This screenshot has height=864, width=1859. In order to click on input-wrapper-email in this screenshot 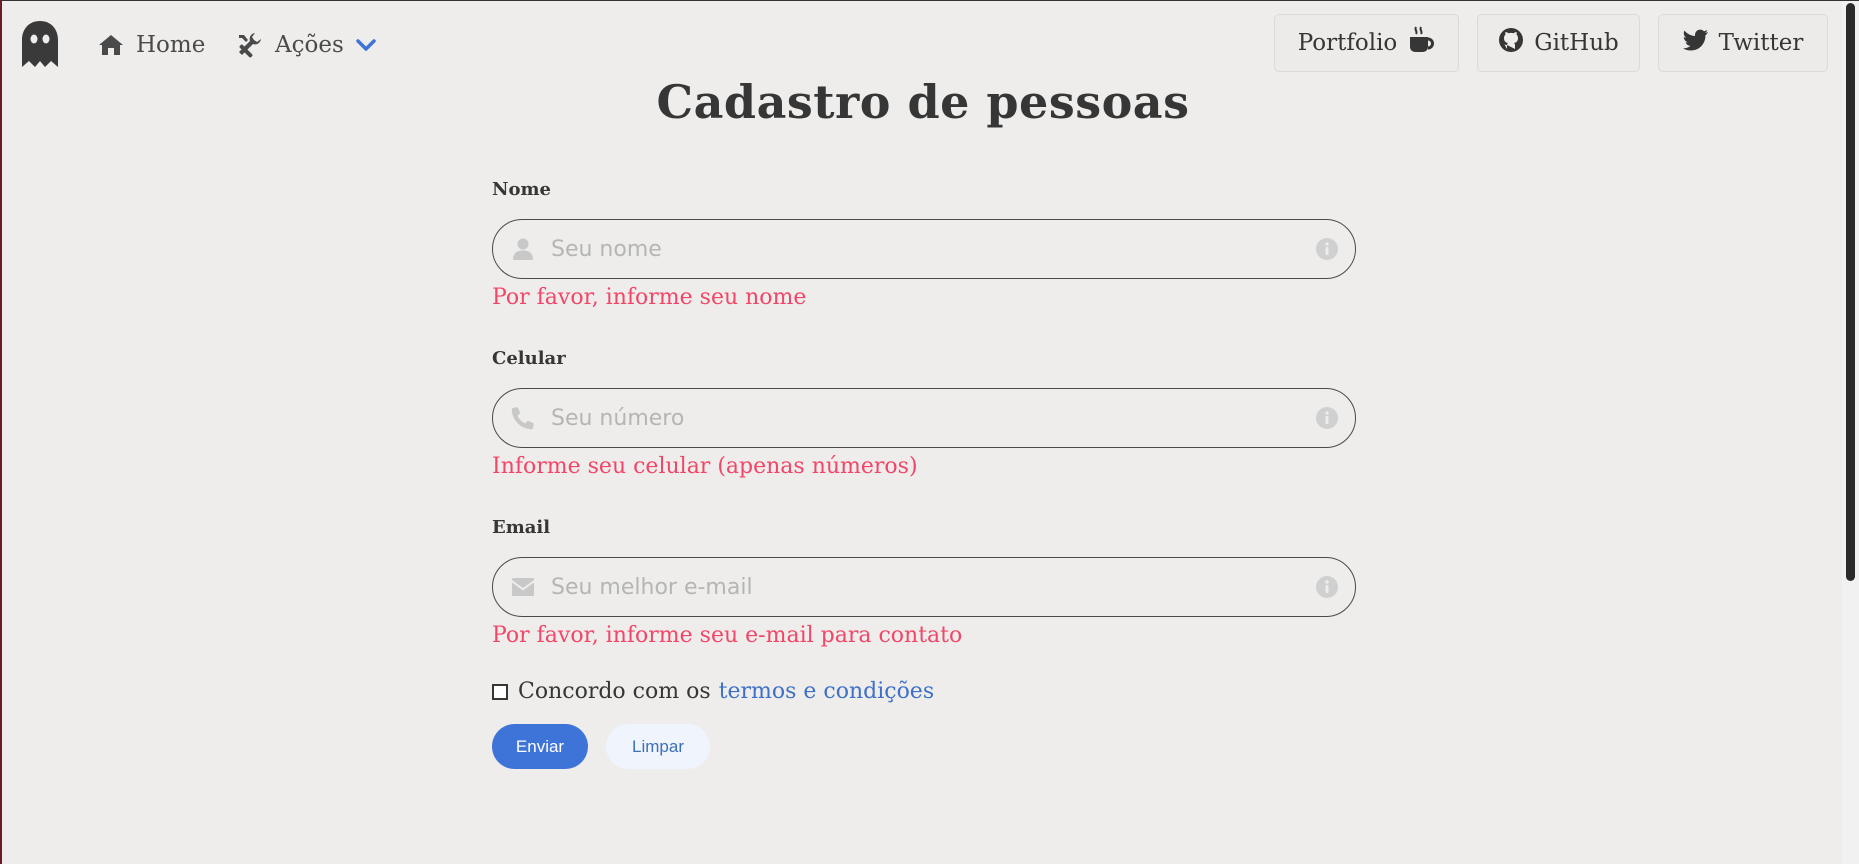, I will do `click(924, 587)`.